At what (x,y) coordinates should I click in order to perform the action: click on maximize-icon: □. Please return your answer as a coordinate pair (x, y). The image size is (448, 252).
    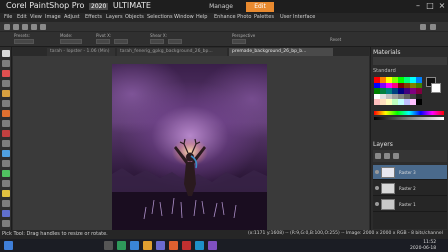
    Looking at the image, I should click on (430, 6).